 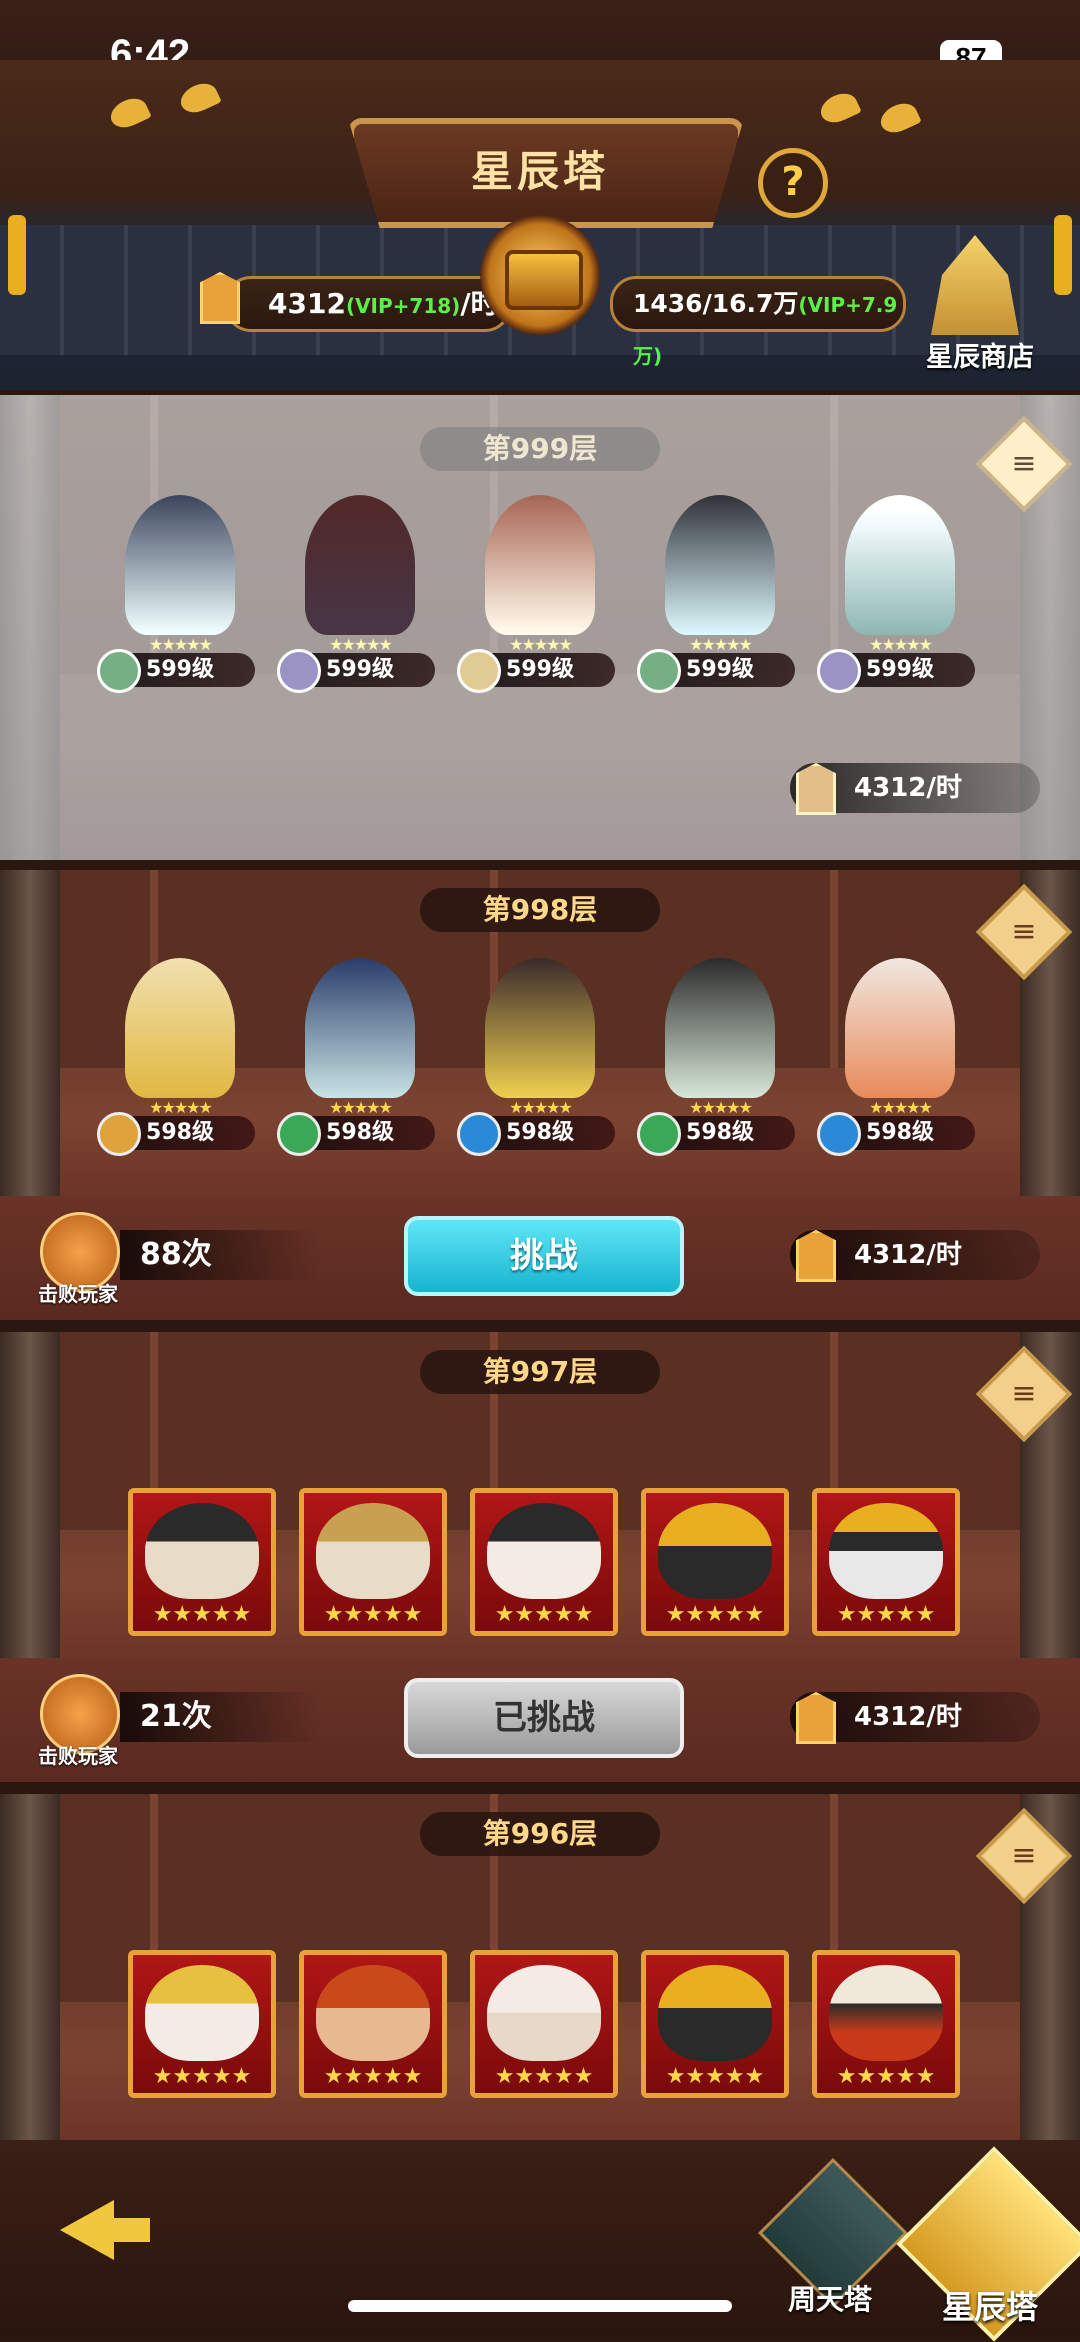 What do you see at coordinates (980, 357) in the screenshot?
I see `star-shop-label: 星辰商店` at bounding box center [980, 357].